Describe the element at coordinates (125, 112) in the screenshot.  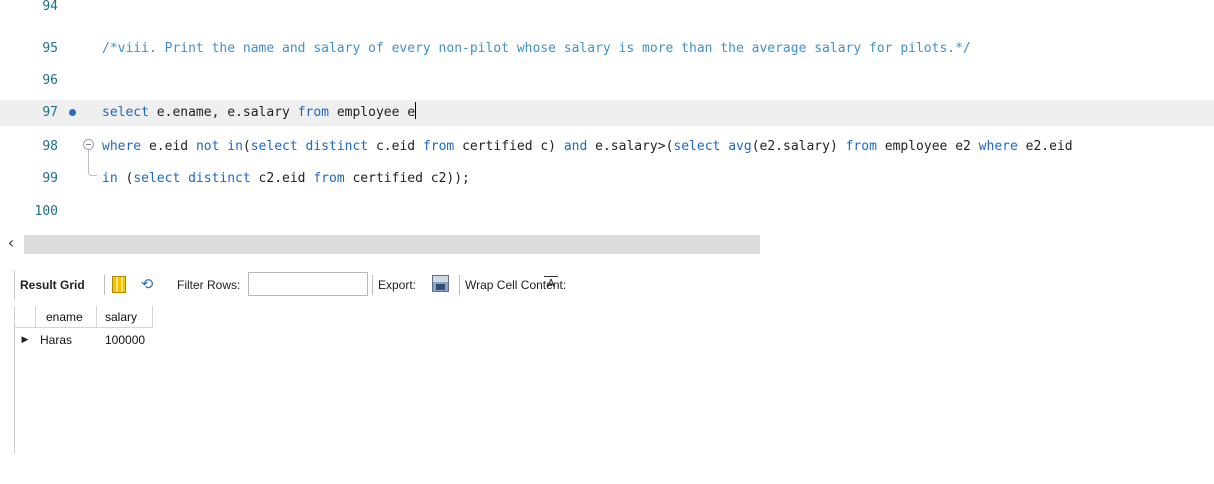
I see `sql-keyword: select` at that location.